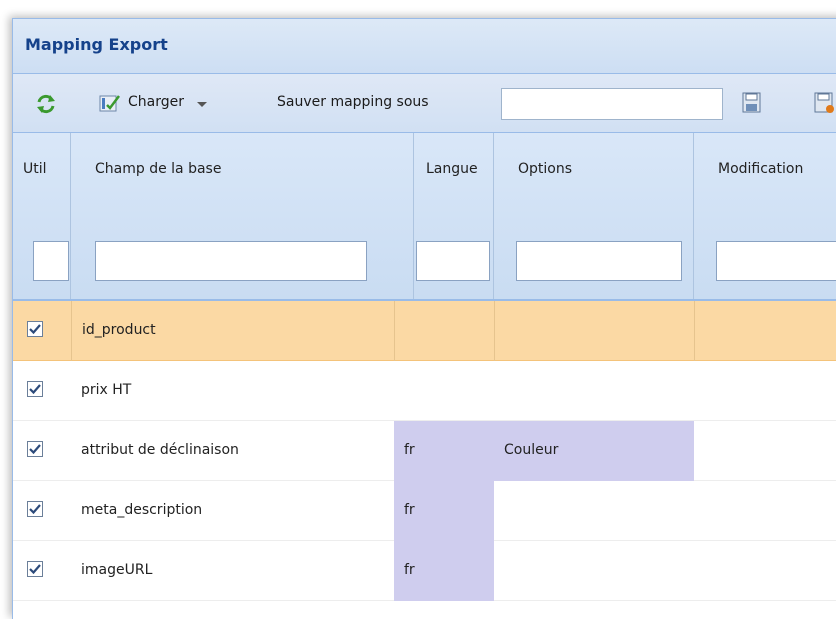 The image size is (836, 619). I want to click on table-row: imageURL fr, so click(424, 571).